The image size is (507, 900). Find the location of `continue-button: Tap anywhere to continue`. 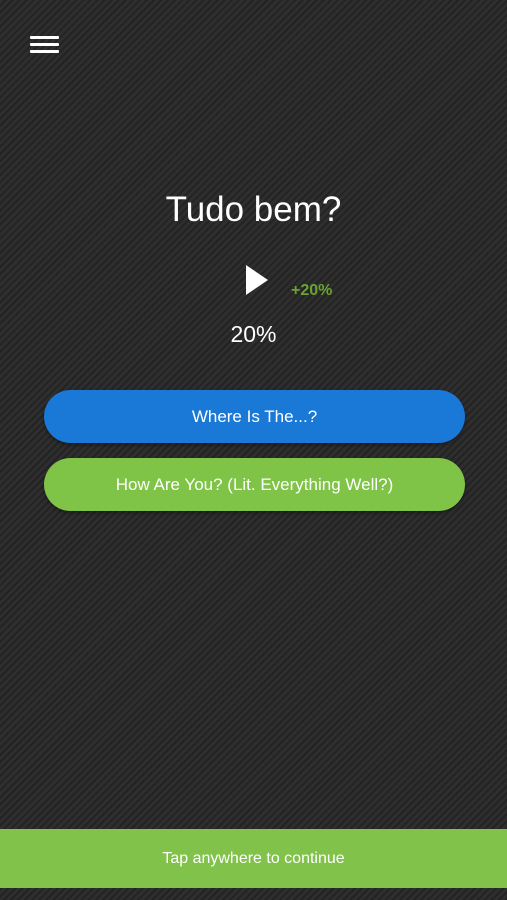

continue-button: Tap anywhere to continue is located at coordinates (253, 858).